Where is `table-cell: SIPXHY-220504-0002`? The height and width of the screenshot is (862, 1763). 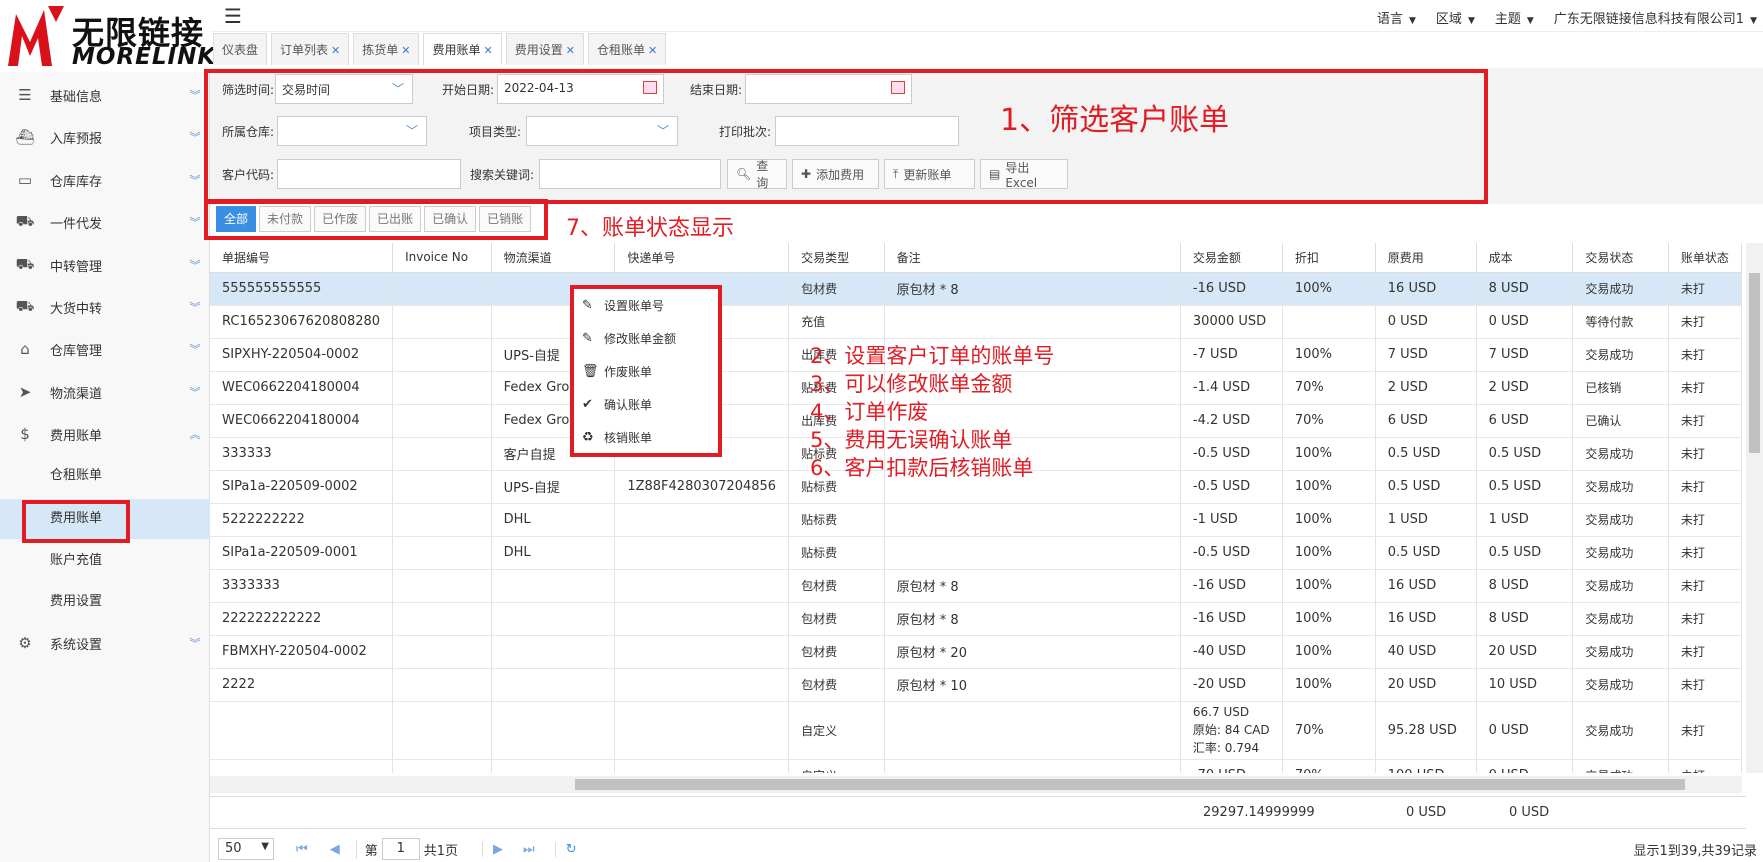
table-cell: SIPXHY-220504-0002 is located at coordinates (302, 355).